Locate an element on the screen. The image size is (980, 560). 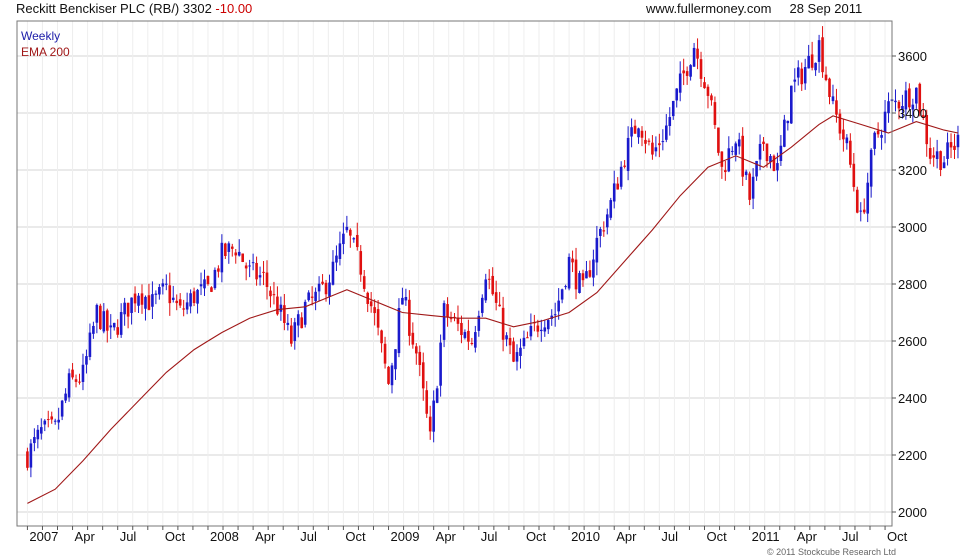
copyright-text: © 2011 Stockcube Research Ltd is located at coordinates (831, 552).